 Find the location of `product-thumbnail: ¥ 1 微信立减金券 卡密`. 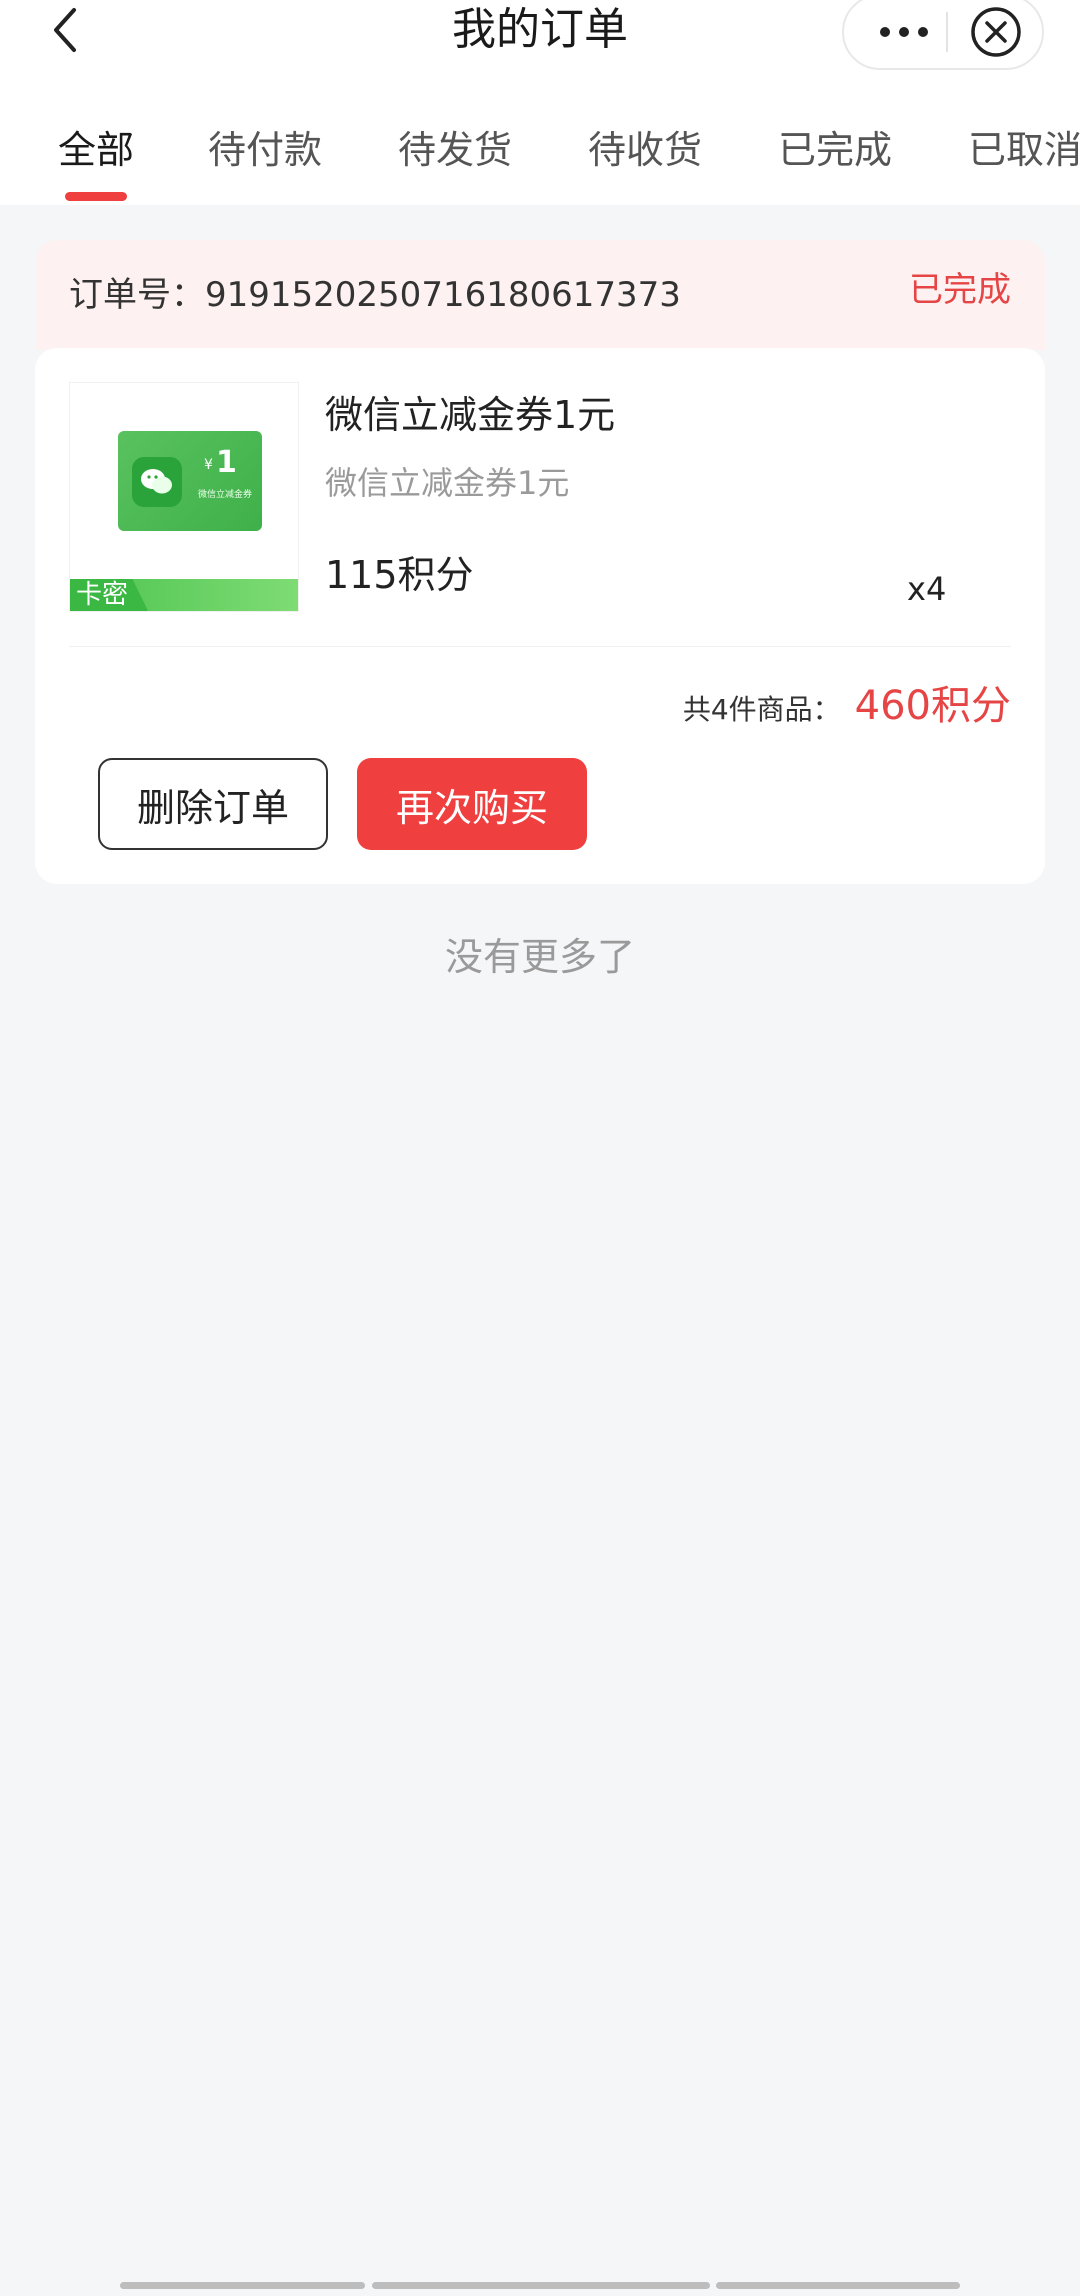

product-thumbnail: ¥ 1 微信立减金券 卡密 is located at coordinates (184, 497).